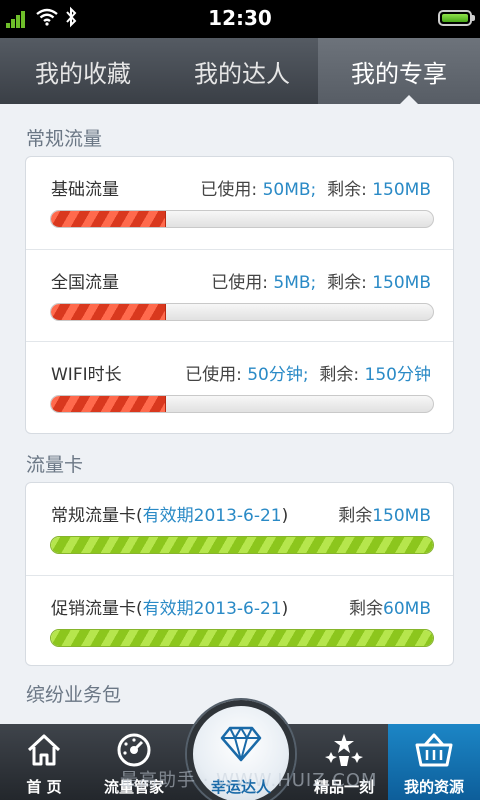 The width and height of the screenshot is (480, 800). Describe the element at coordinates (434, 750) in the screenshot. I see `basket-icon` at that location.